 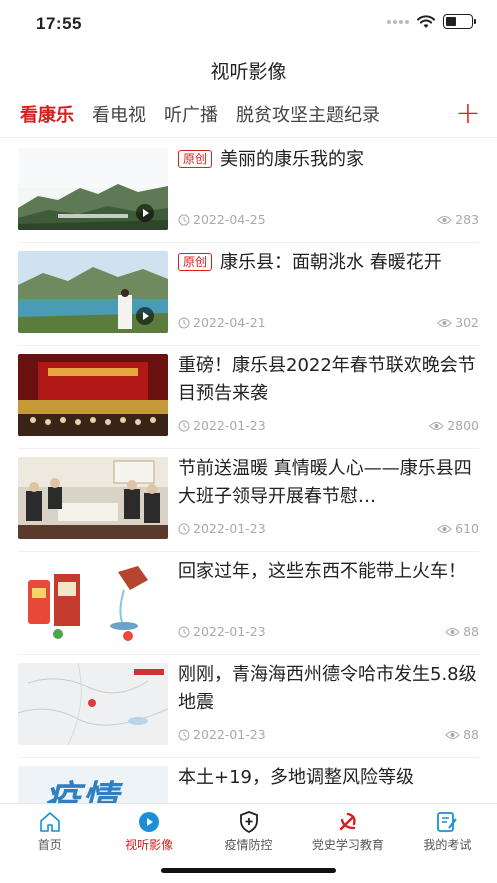 I want to click on news-title: 原创 康乐县：面朝洮水 春暖花开, so click(x=328, y=263).